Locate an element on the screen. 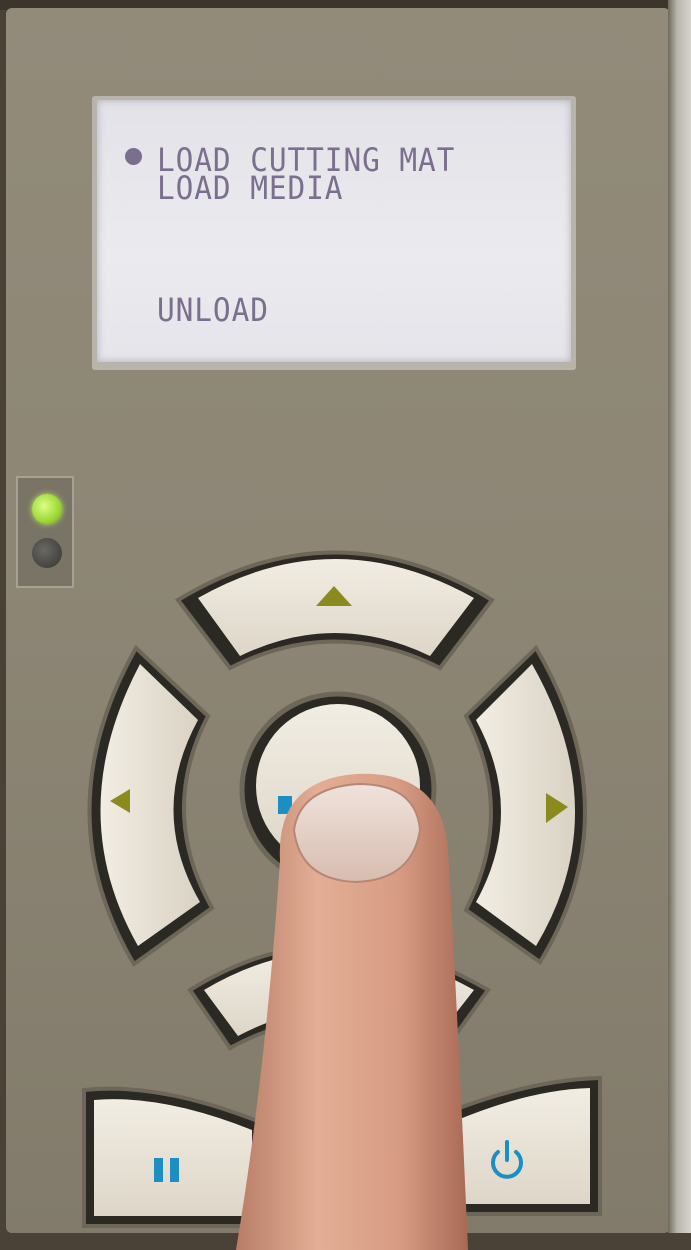 The image size is (691, 1250). up-button is located at coordinates (335, 610).